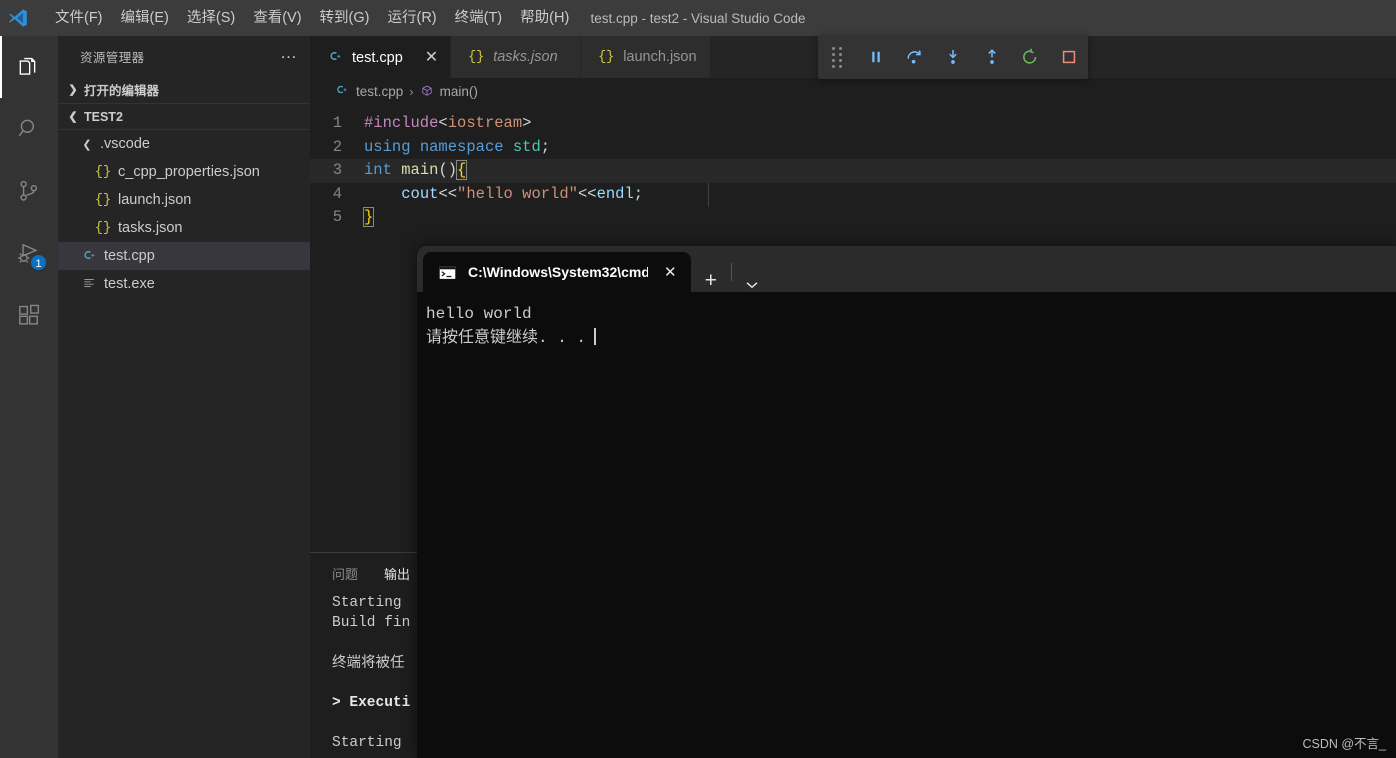 The width and height of the screenshot is (1396, 758). I want to click on activity-item-explorer, so click(29, 67).